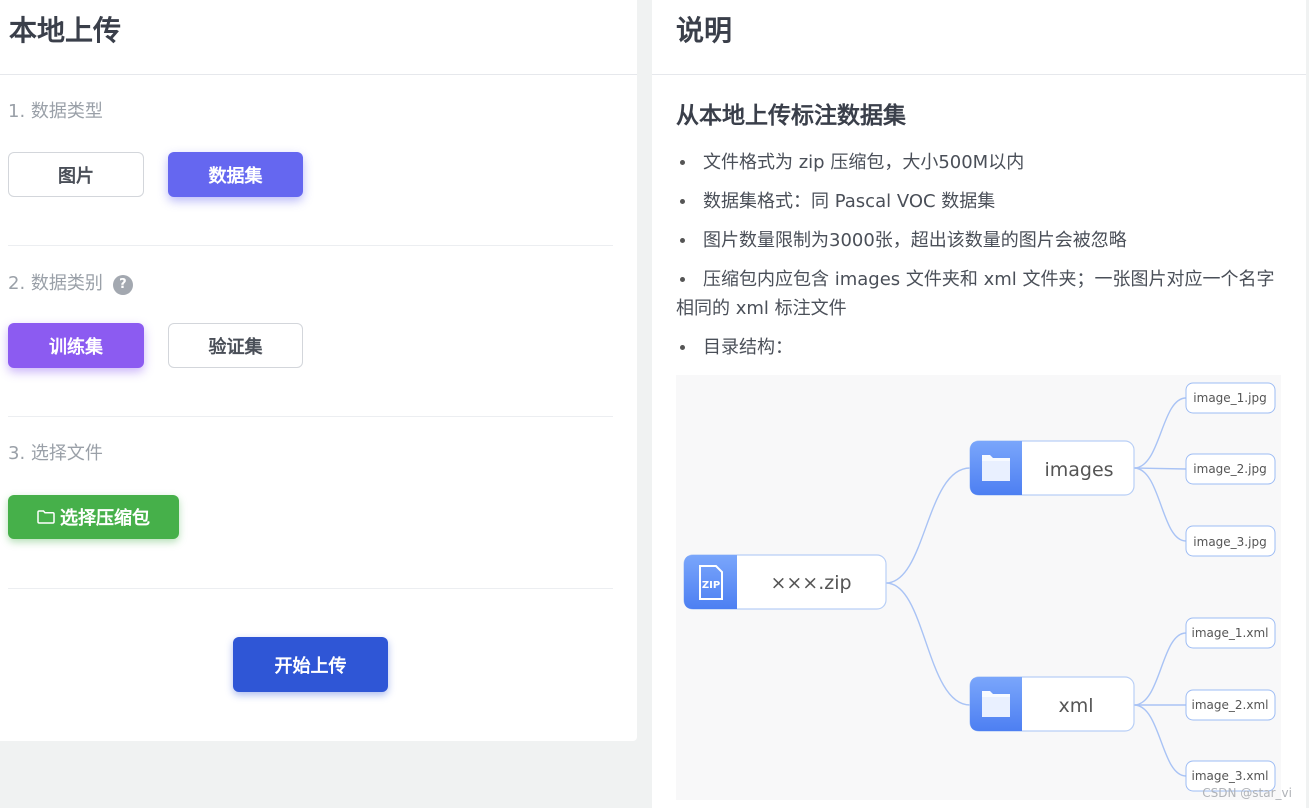 This screenshot has width=1309, height=808. Describe the element at coordinates (1075, 706) in the screenshot. I see `xml-folder-label: xml` at that location.